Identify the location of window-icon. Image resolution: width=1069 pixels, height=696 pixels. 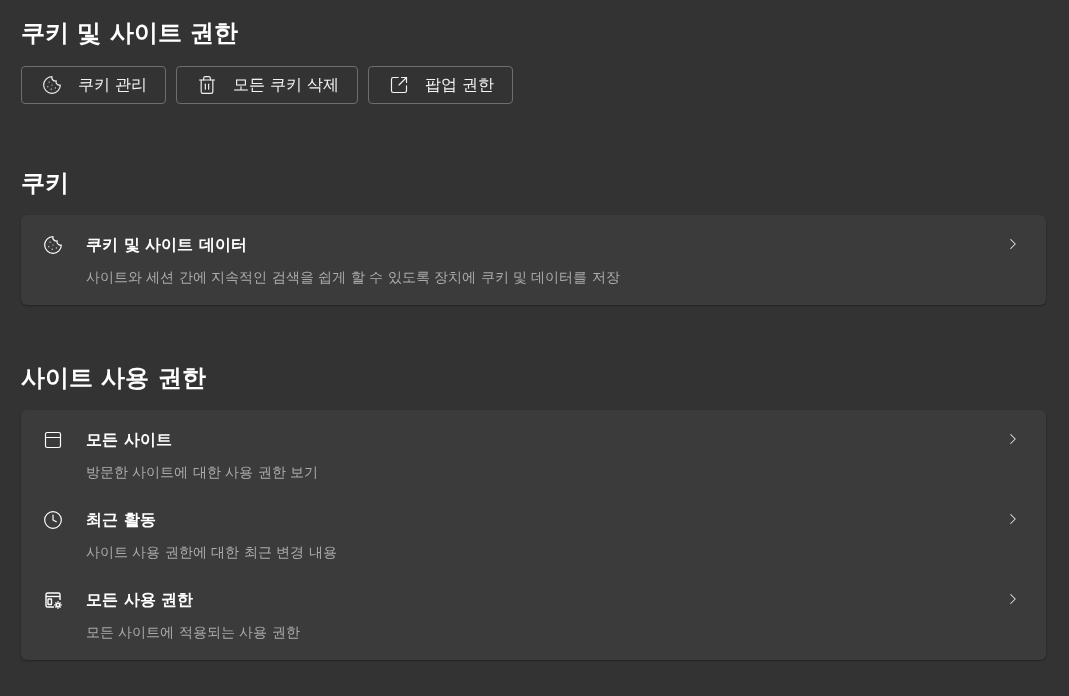
(53, 440).